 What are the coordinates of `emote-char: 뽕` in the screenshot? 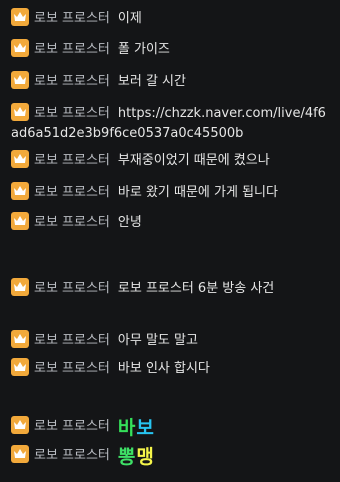 It's located at (127, 457).